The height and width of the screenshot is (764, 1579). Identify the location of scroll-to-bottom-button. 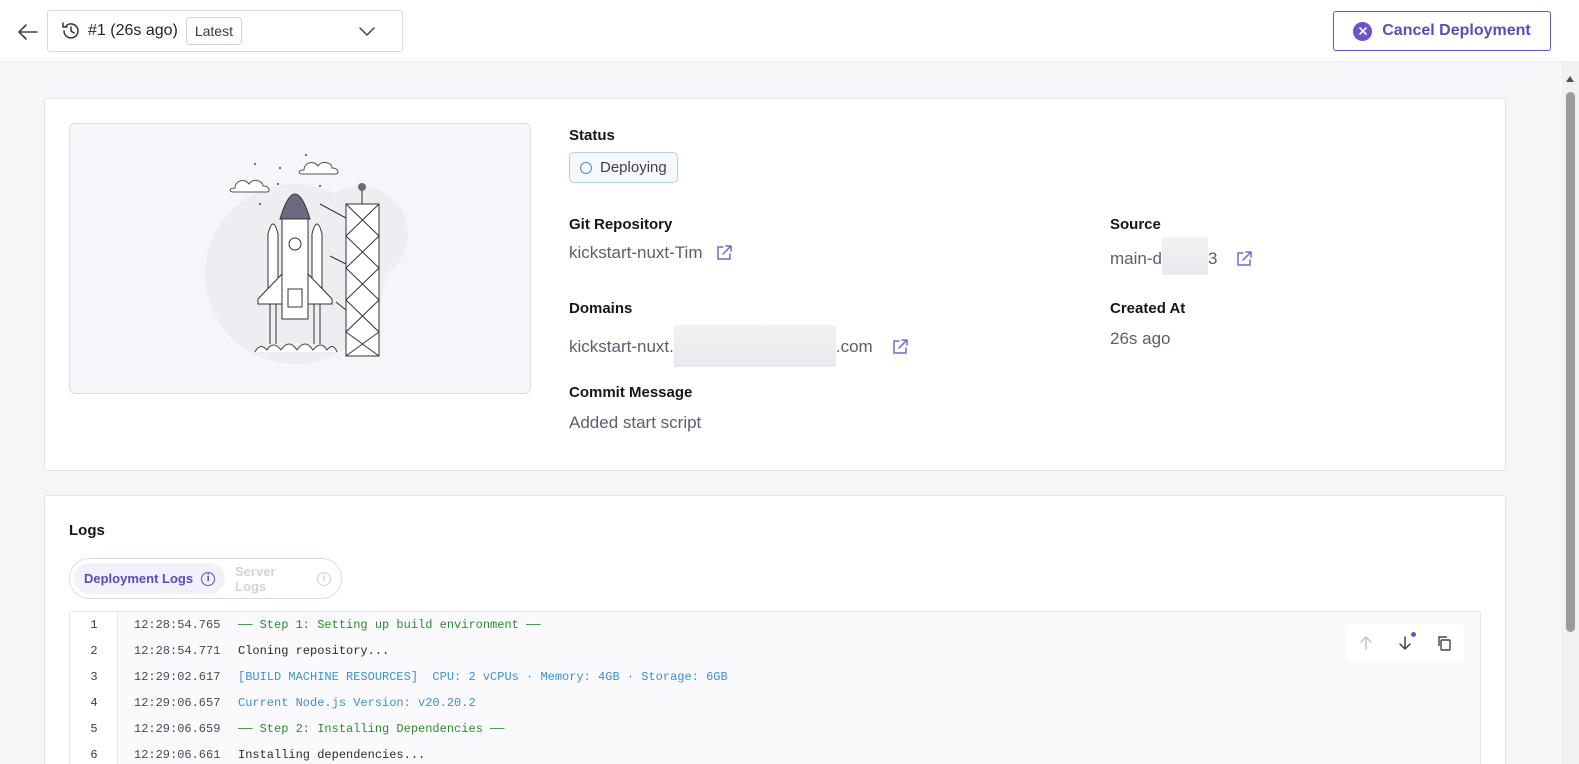
(1405, 643).